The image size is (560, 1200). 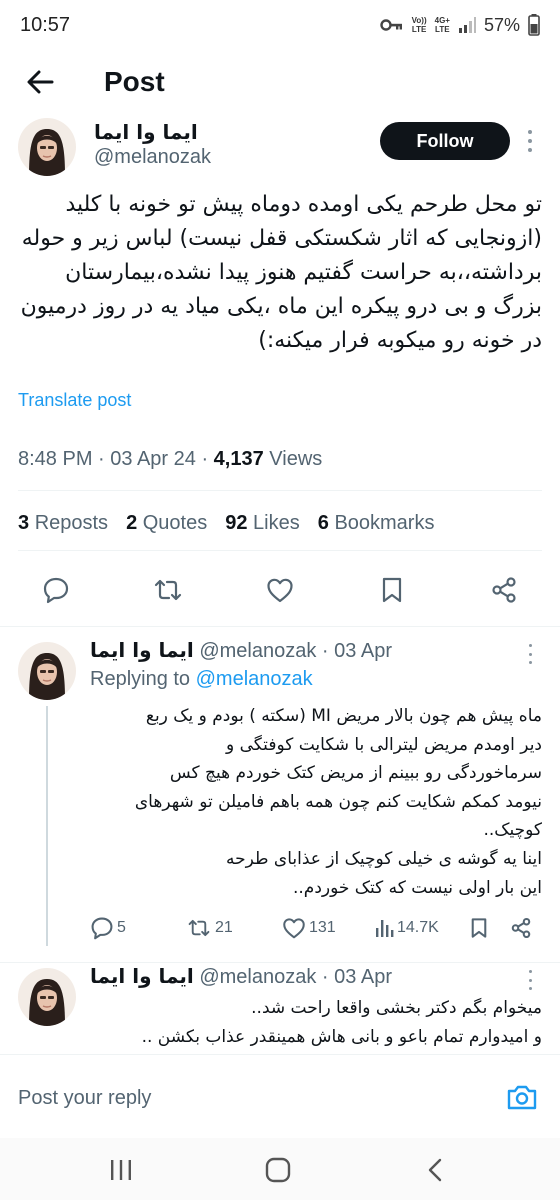 I want to click on battery-level: 57%, so click(x=501, y=24).